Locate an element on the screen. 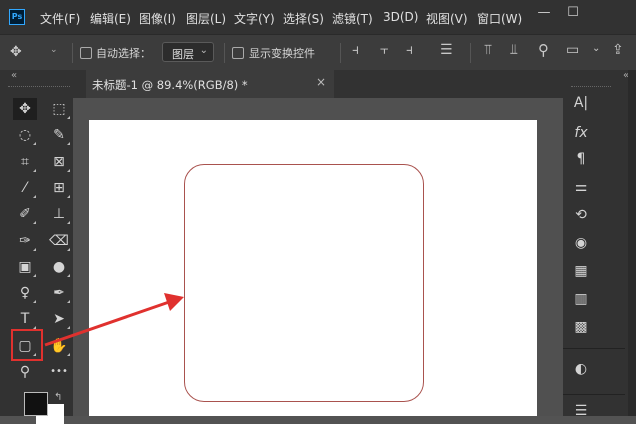 The height and width of the screenshot is (424, 636). document-tab: 未标题-1 @ 89.4%(RGB/8) * × is located at coordinates (210, 84).